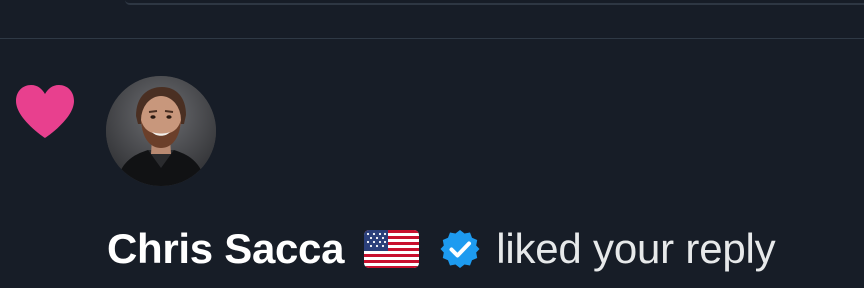 The image size is (864, 288). What do you see at coordinates (392, 249) in the screenshot?
I see `flag-us-icon` at bounding box center [392, 249].